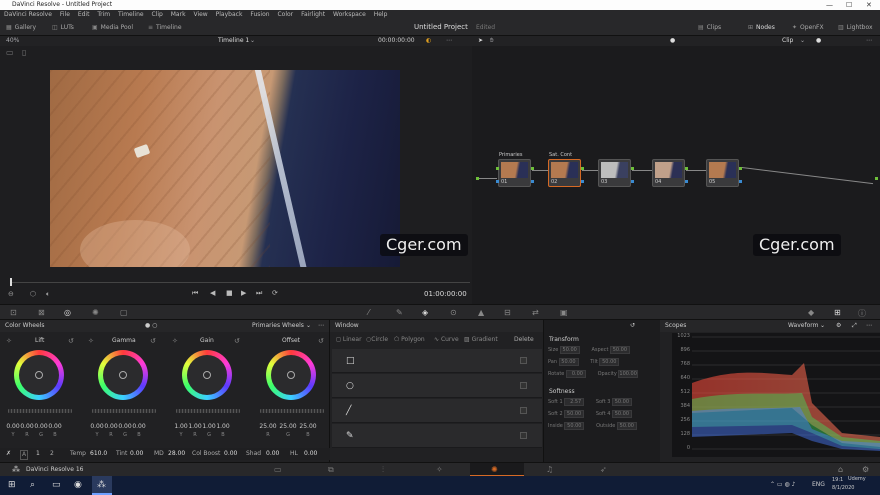 This screenshot has width=880, height=495. I want to click on page-1-button: 1, so click(38, 454).